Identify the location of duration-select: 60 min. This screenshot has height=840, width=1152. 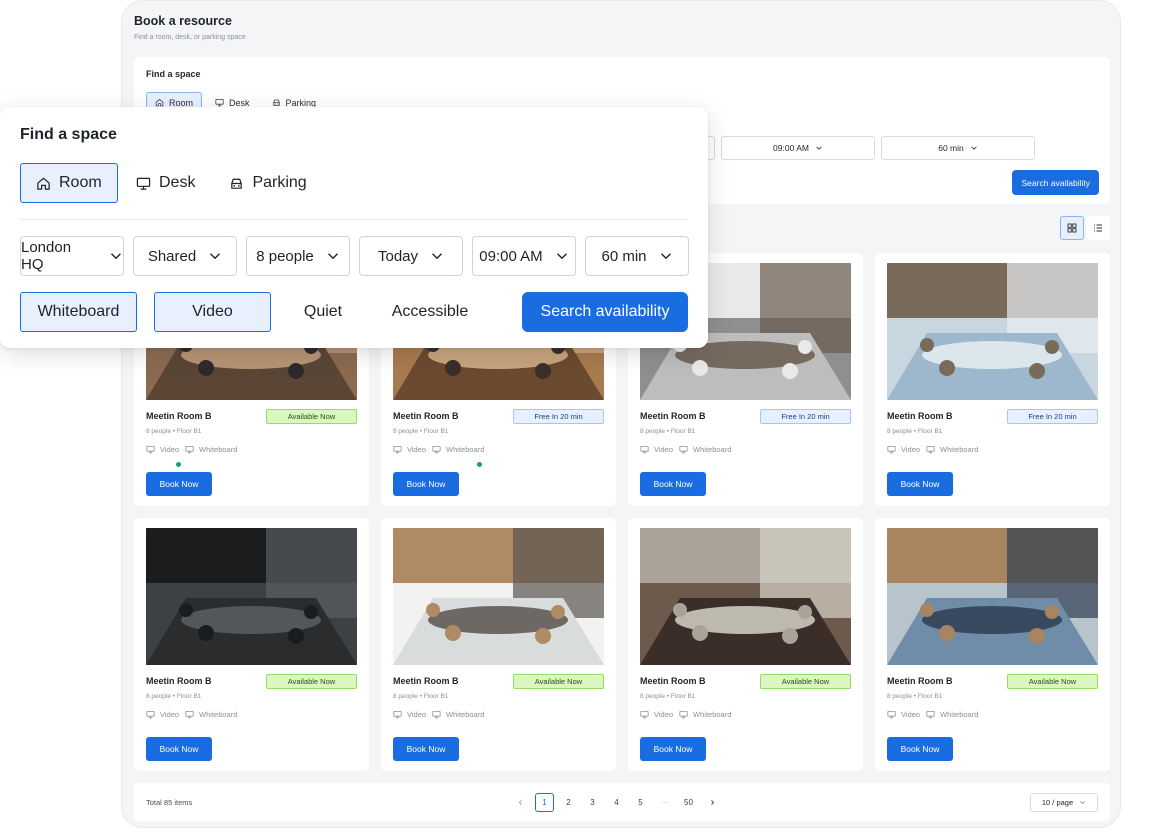
(637, 256).